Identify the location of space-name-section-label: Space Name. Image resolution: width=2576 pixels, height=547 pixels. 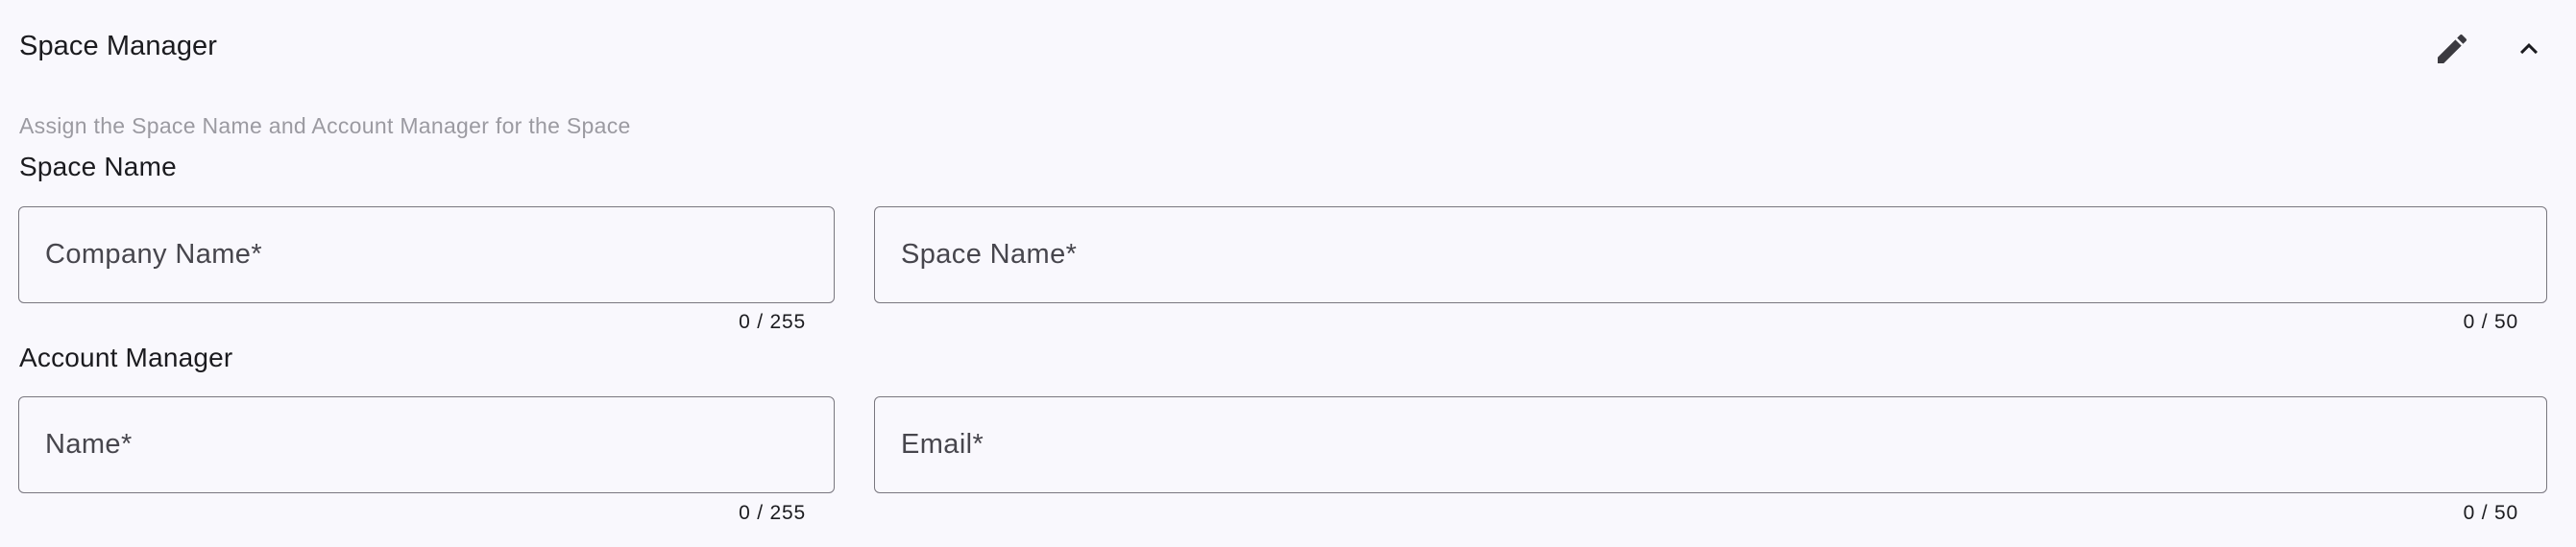
(98, 166).